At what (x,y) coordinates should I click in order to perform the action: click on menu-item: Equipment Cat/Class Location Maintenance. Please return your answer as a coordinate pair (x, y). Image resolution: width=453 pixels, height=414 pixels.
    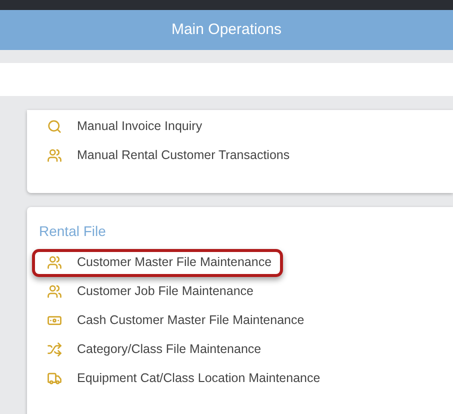
    Looking at the image, I should click on (182, 378).